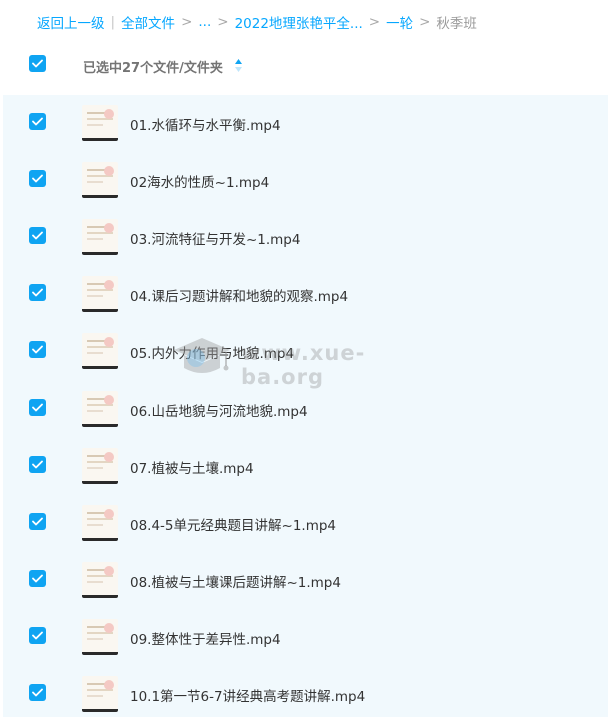  Describe the element at coordinates (305, 637) in the screenshot. I see `file-row: 09.整体性于差异性.mp4` at that location.